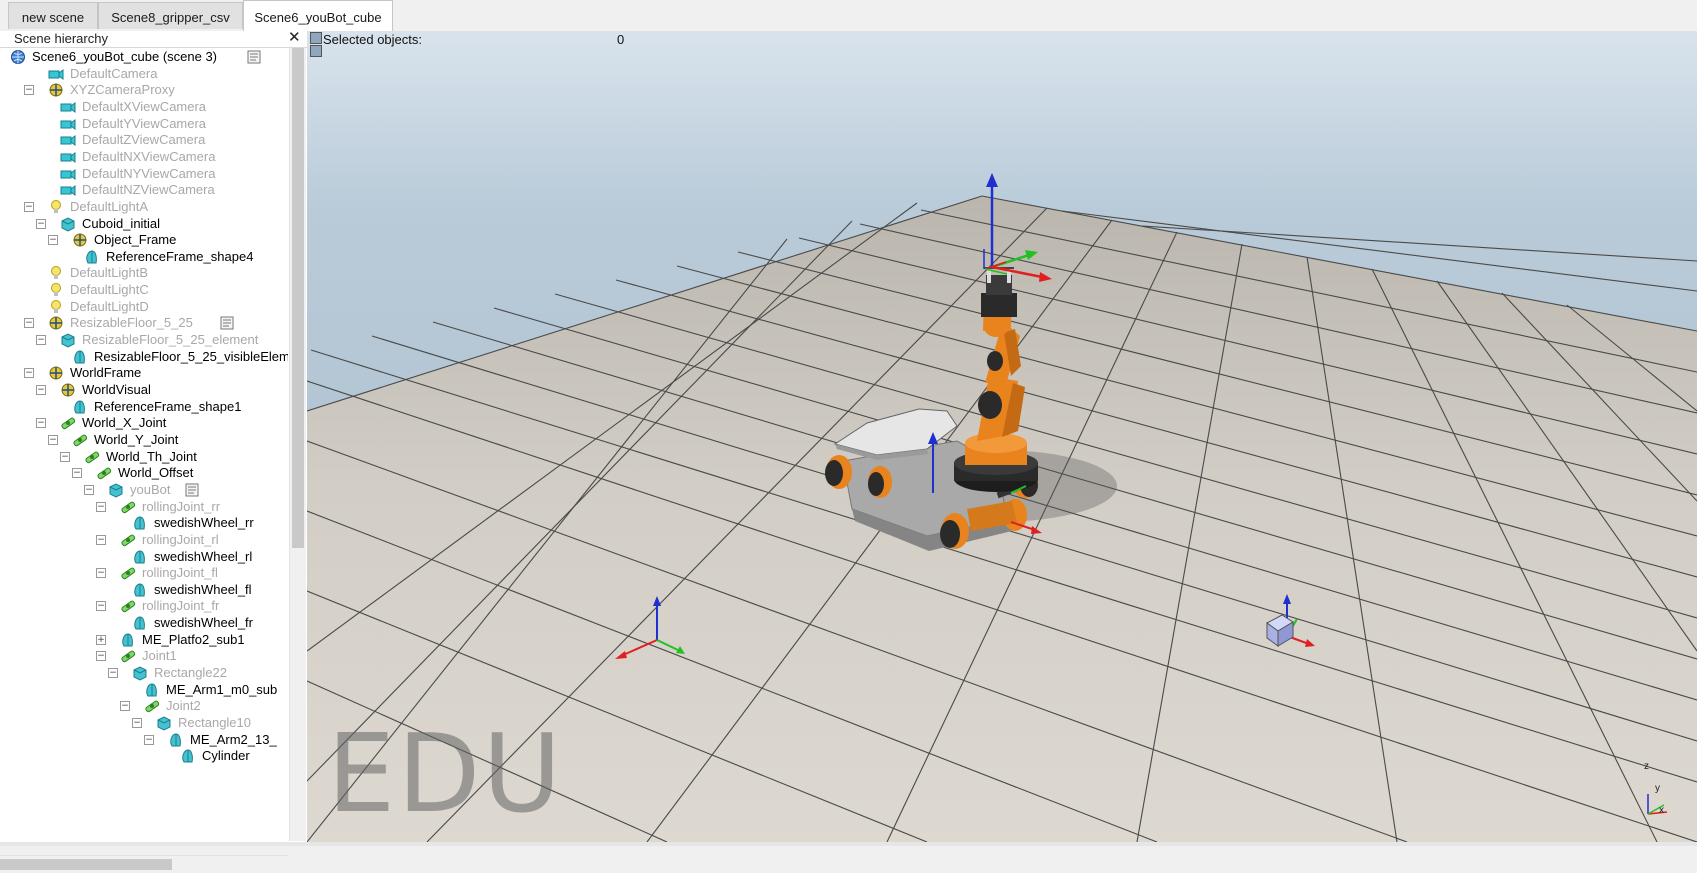  I want to click on tree-item: DefaultYViewCamera, so click(144, 124).